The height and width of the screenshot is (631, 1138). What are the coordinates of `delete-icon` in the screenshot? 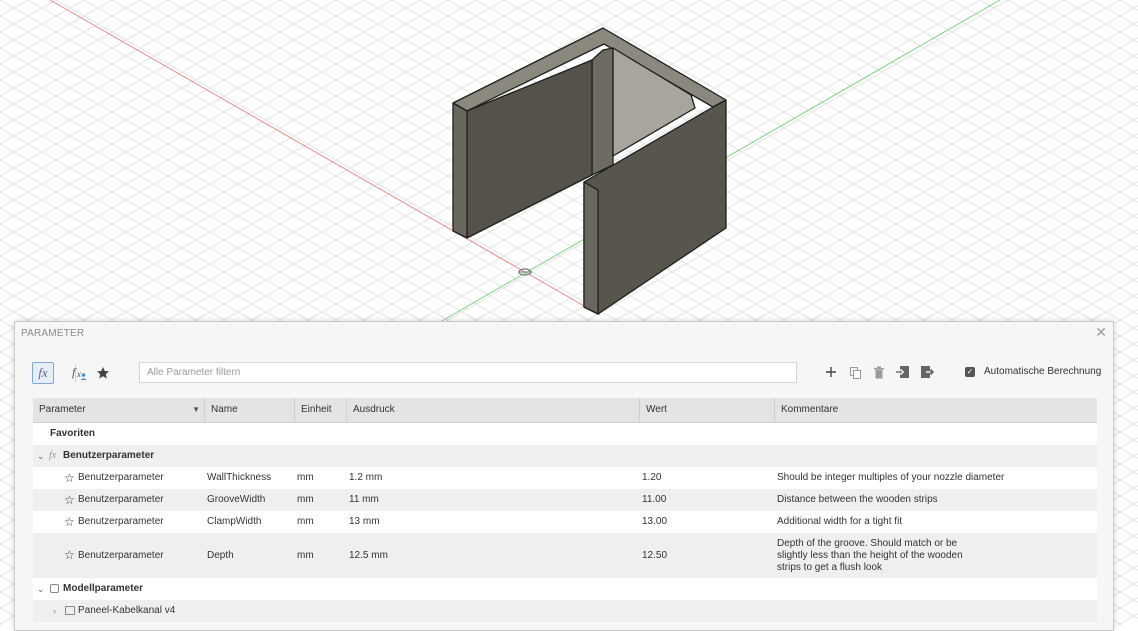 It's located at (879, 372).